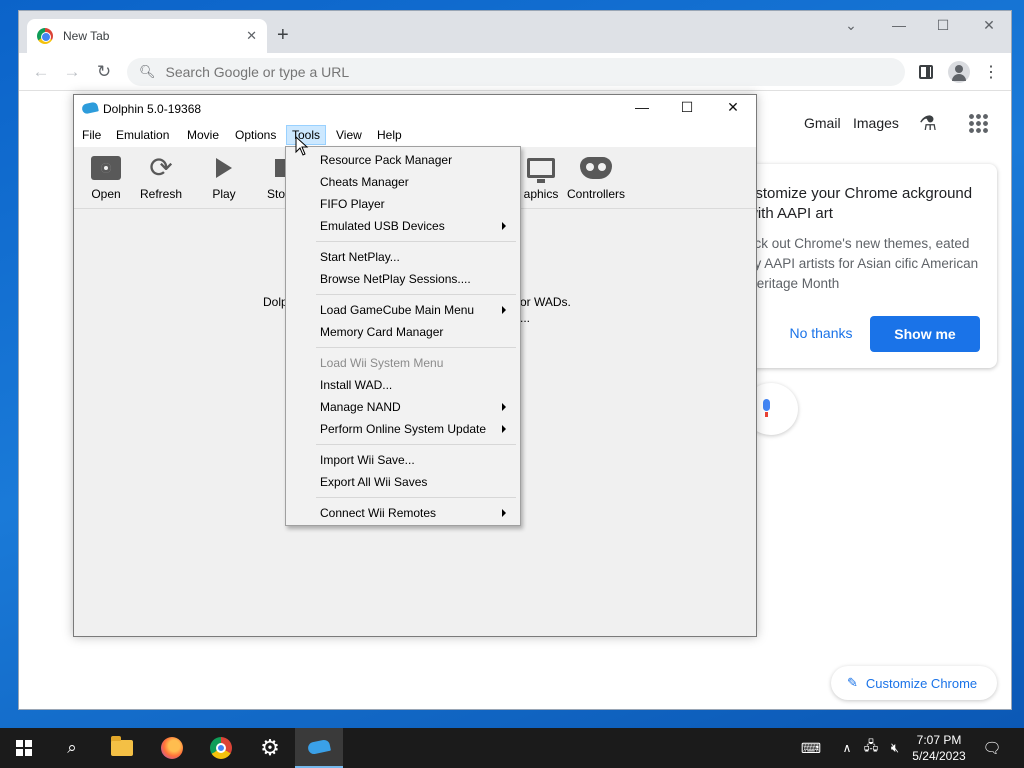 The width and height of the screenshot is (1024, 768). Describe the element at coordinates (403, 407) in the screenshot. I see `tools-menu-item-manage-nand: Manage NAND` at that location.